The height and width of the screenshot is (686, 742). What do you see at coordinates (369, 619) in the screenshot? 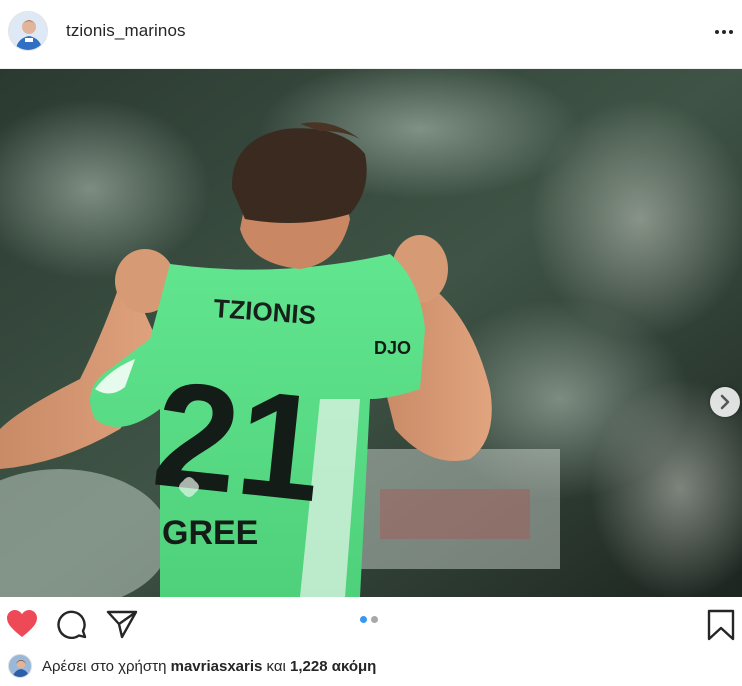
I see `carousel-indicator` at bounding box center [369, 619].